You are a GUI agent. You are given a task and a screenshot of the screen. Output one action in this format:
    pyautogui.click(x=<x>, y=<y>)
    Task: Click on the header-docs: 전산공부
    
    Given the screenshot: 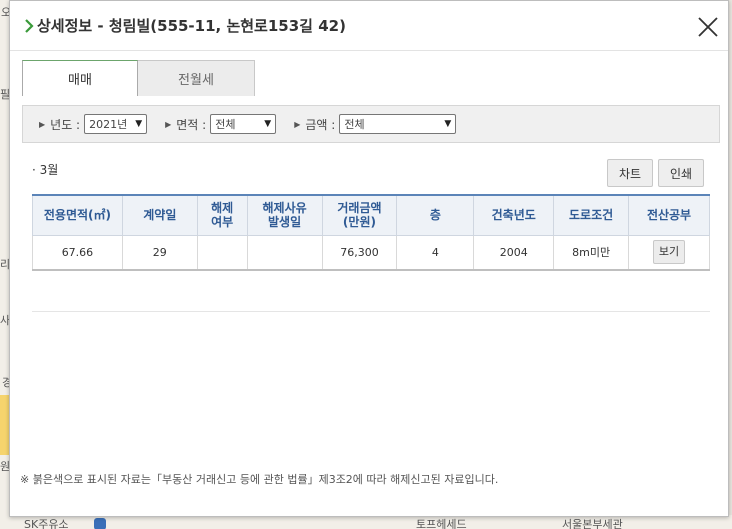 What is the action you would take?
    pyautogui.click(x=669, y=215)
    